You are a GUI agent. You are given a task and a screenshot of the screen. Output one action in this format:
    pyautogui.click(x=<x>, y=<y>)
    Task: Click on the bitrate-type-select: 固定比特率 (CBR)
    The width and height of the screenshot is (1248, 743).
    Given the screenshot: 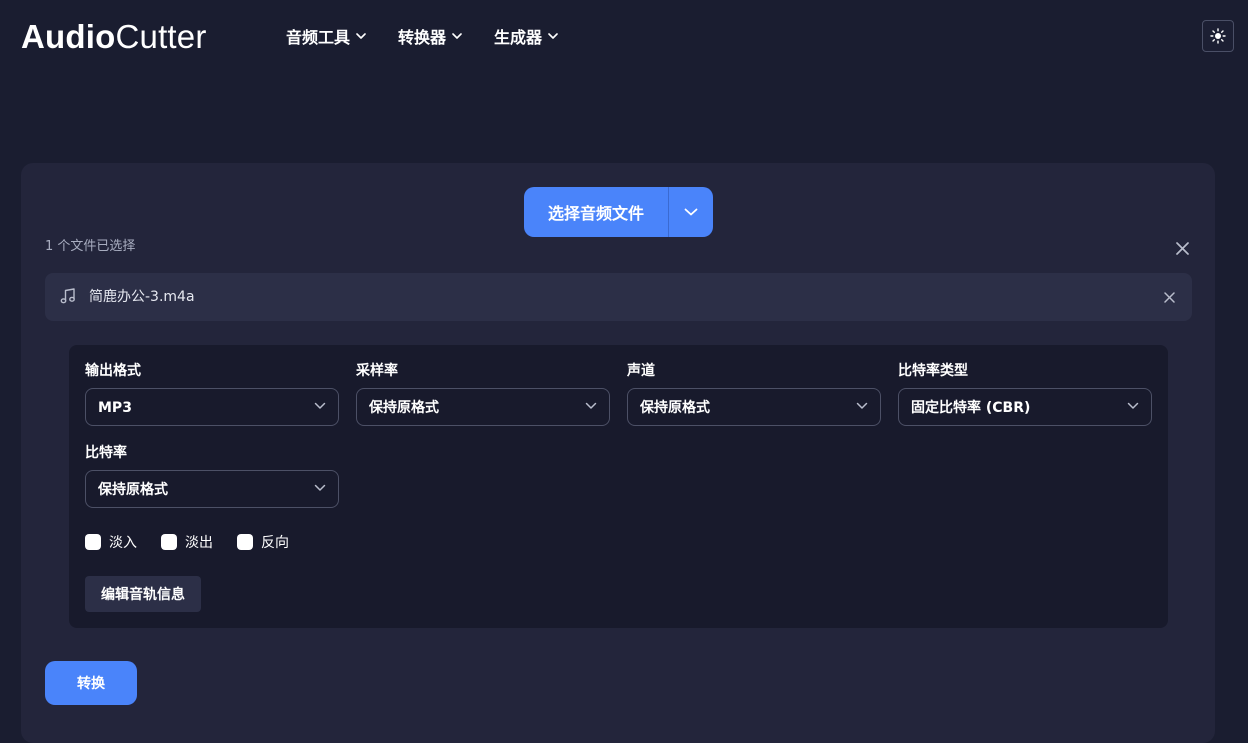 What is the action you would take?
    pyautogui.click(x=1025, y=407)
    